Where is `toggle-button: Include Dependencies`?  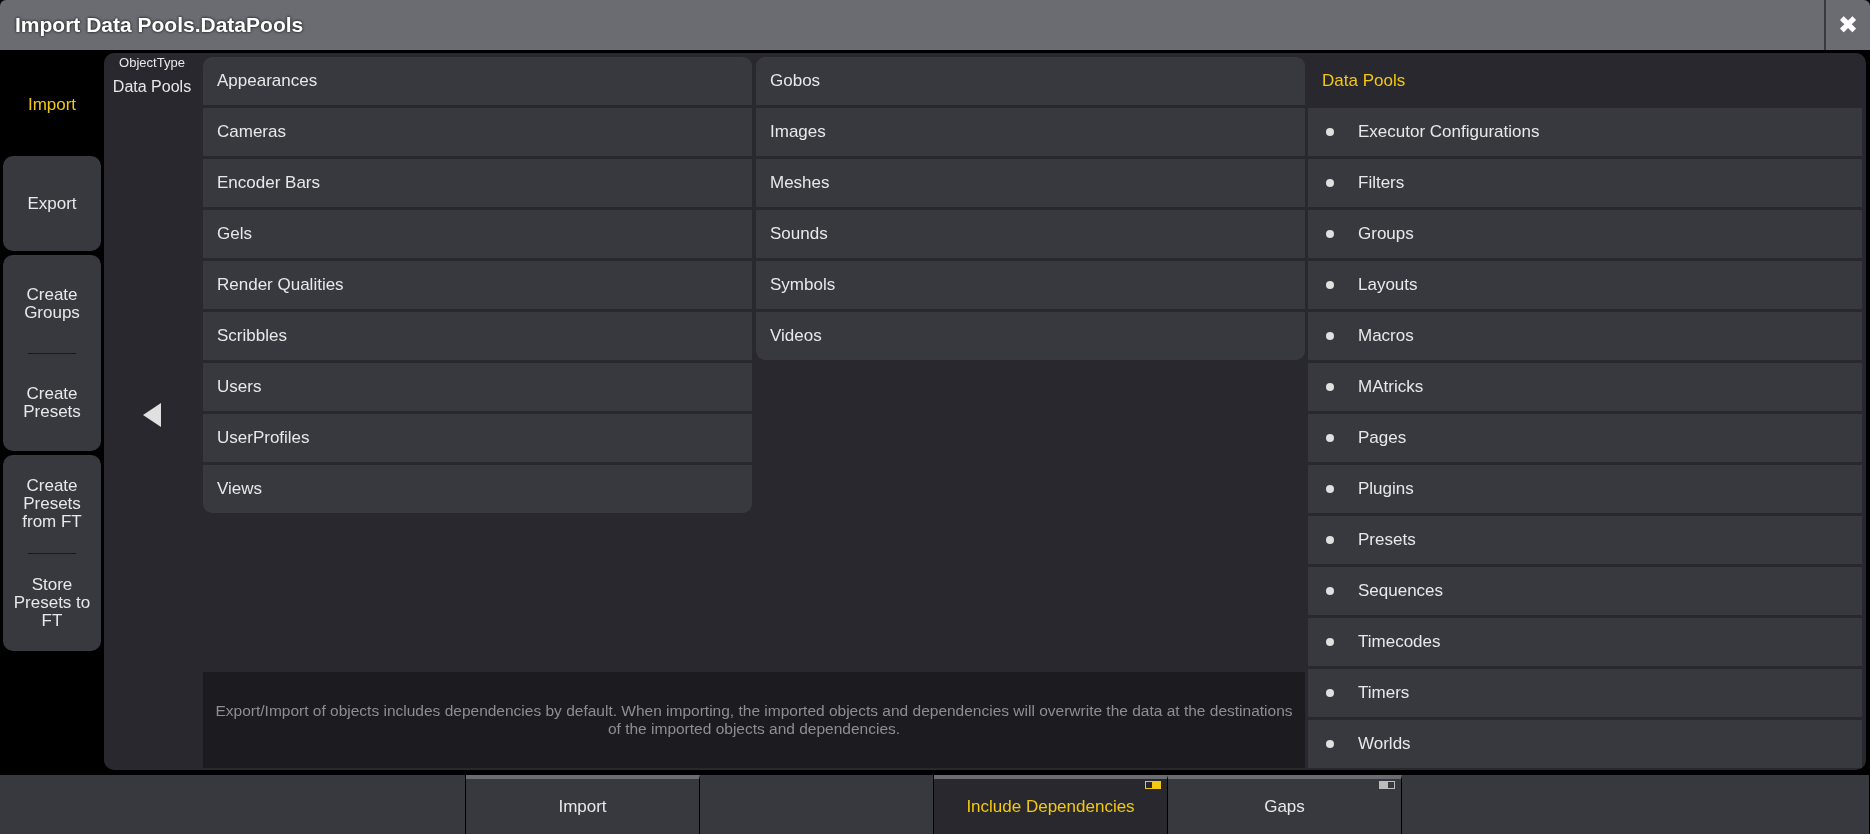 toggle-button: Include Dependencies is located at coordinates (1051, 804).